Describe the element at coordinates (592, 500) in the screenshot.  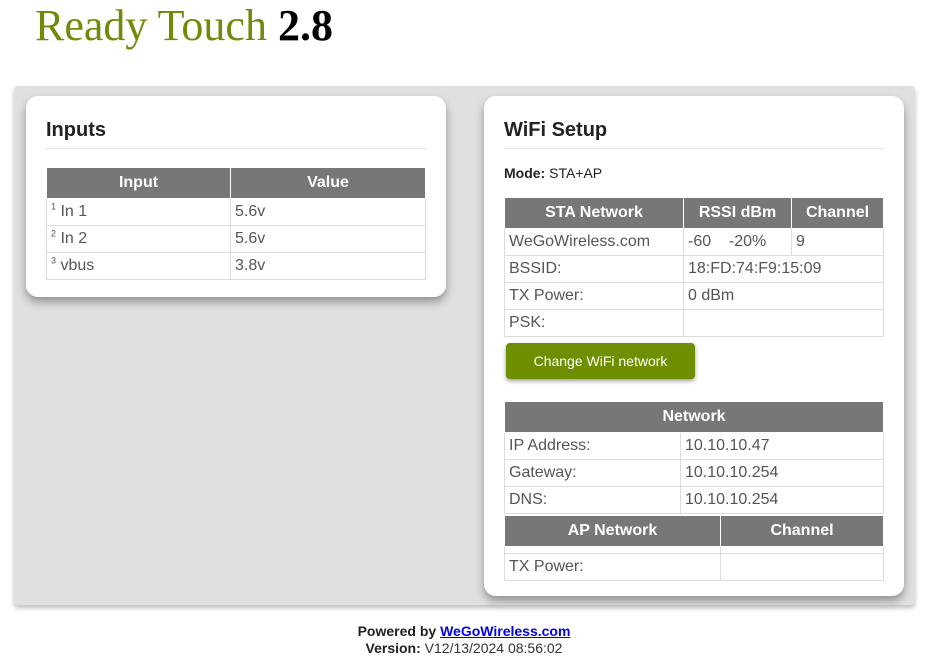
I see `dns-label: DNS:` at that location.